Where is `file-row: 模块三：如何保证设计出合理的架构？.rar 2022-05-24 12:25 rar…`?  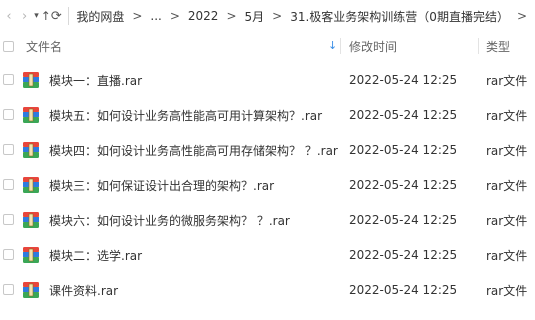
file-row: 模块三：如何保证设计出合理的架构？.rar 2022-05-24 12:25 rar… is located at coordinates (267, 185).